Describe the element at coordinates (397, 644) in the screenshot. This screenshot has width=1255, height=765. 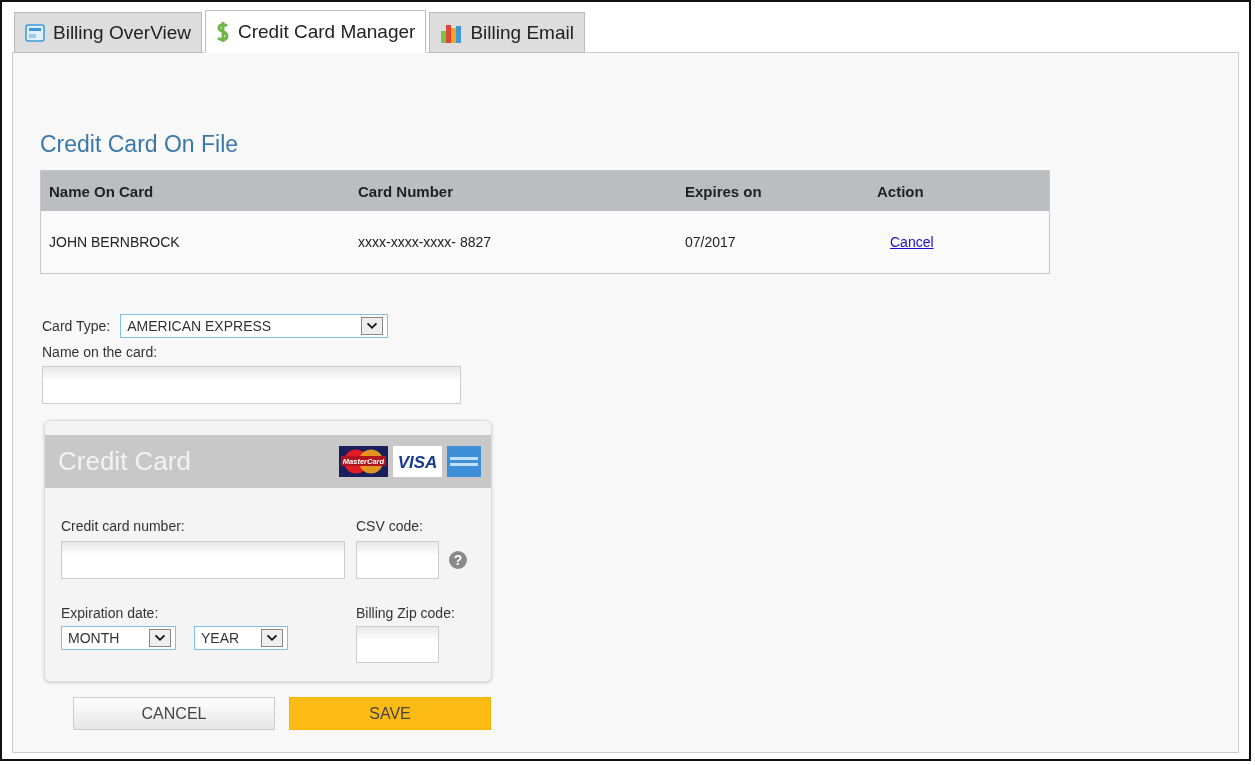
I see `zip-input` at that location.